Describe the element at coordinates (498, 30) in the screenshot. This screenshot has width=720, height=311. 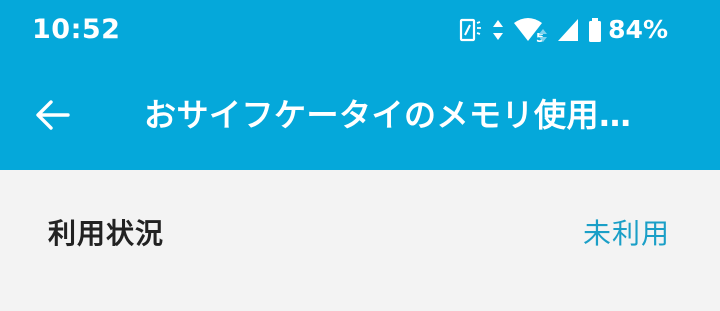
I see `data-arrows-icon` at that location.